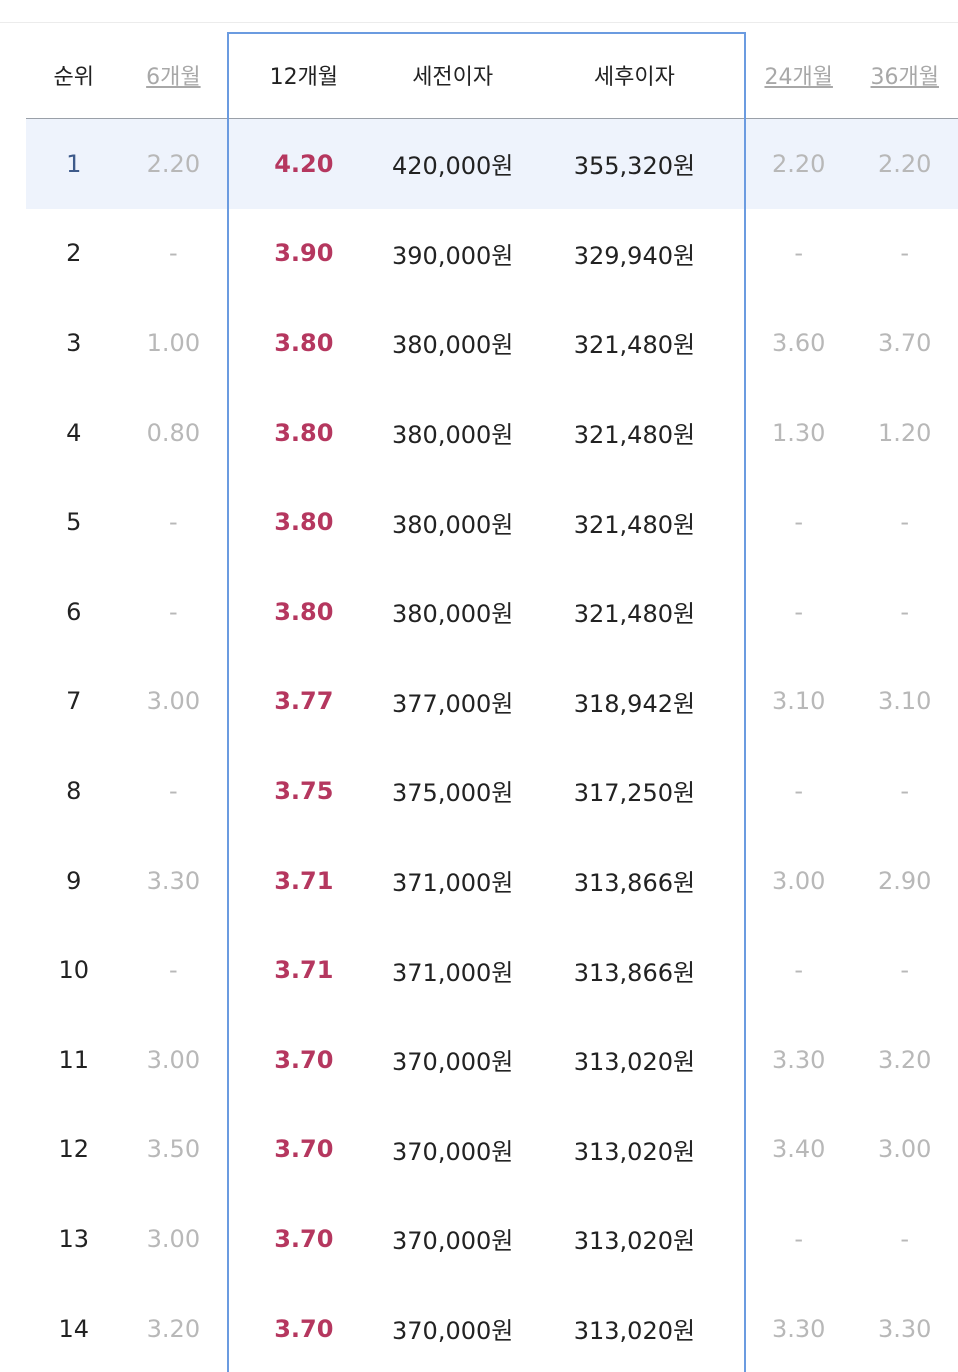 This screenshot has width=958, height=1372. Describe the element at coordinates (634, 77) in the screenshot. I see `header-post-tax-interest: 세후이자` at that location.